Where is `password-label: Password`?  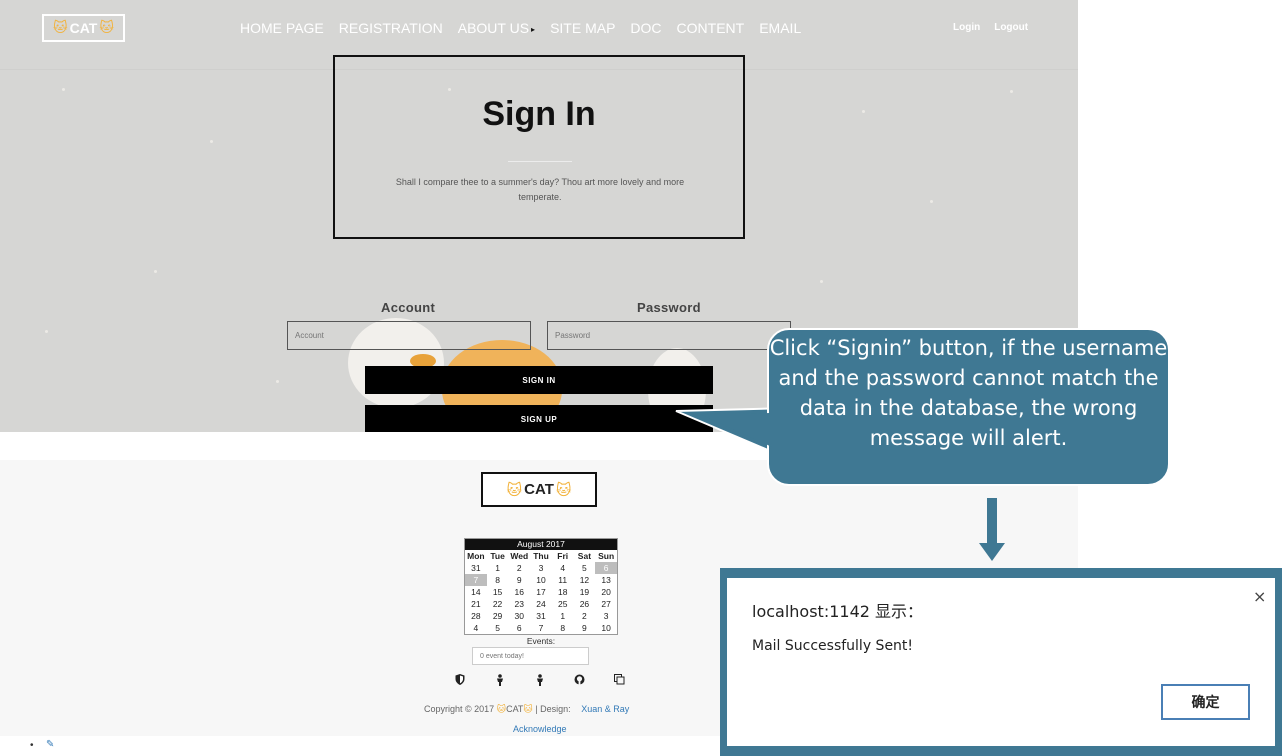 password-label: Password is located at coordinates (669, 307).